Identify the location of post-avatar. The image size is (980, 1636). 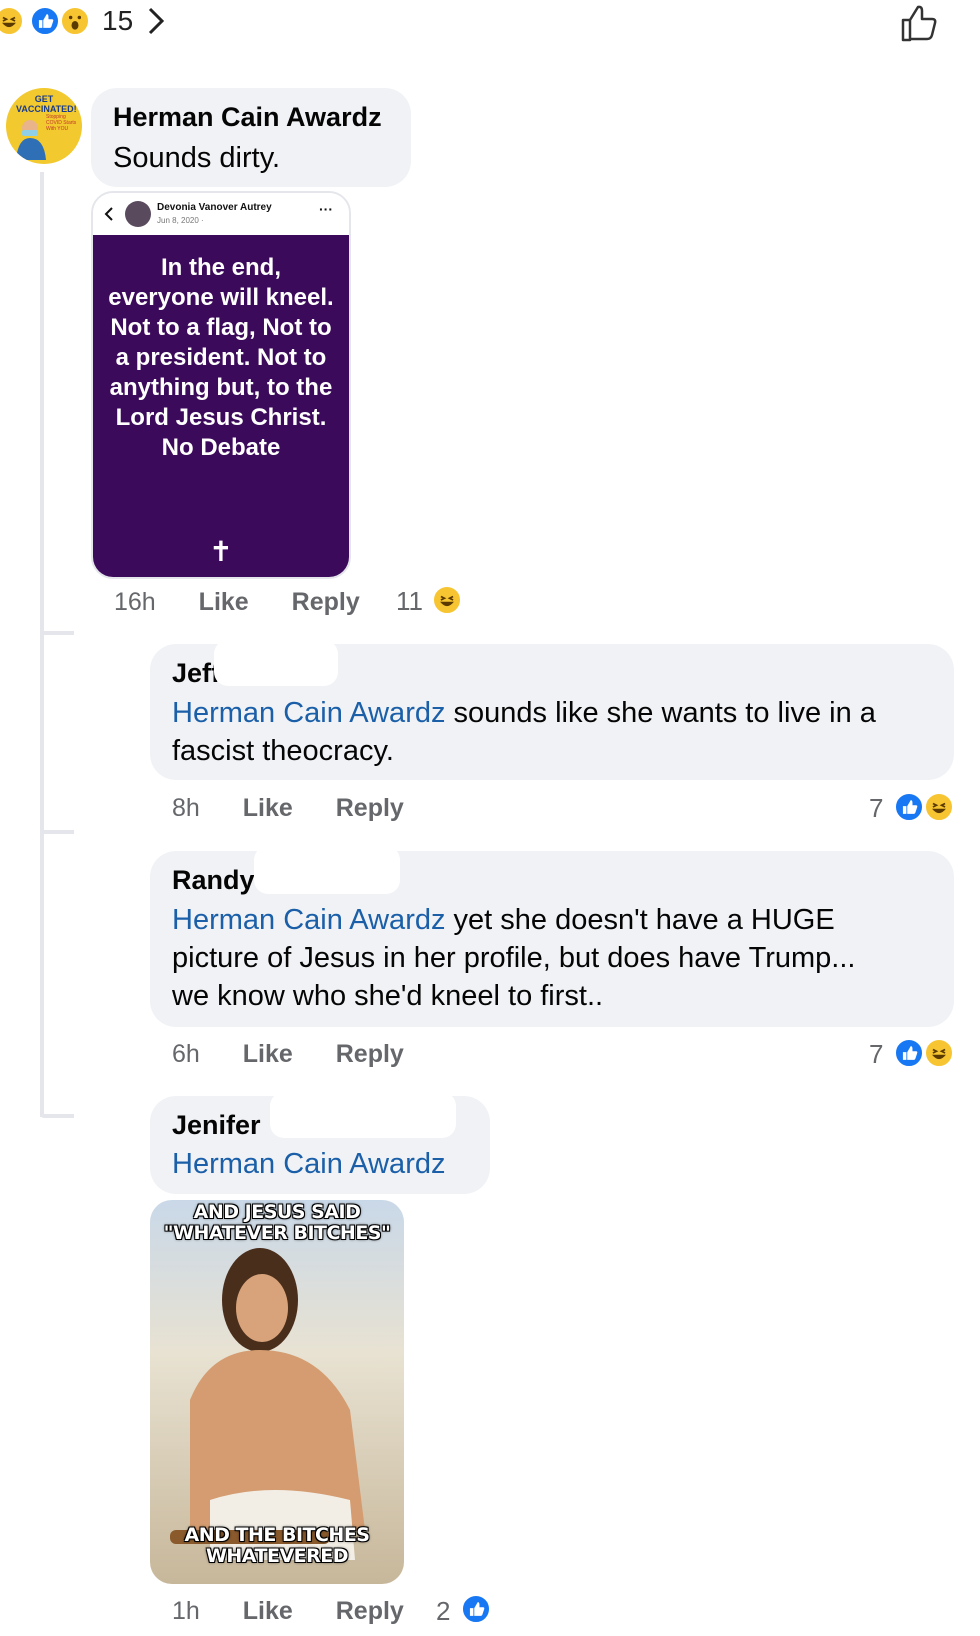
(138, 214).